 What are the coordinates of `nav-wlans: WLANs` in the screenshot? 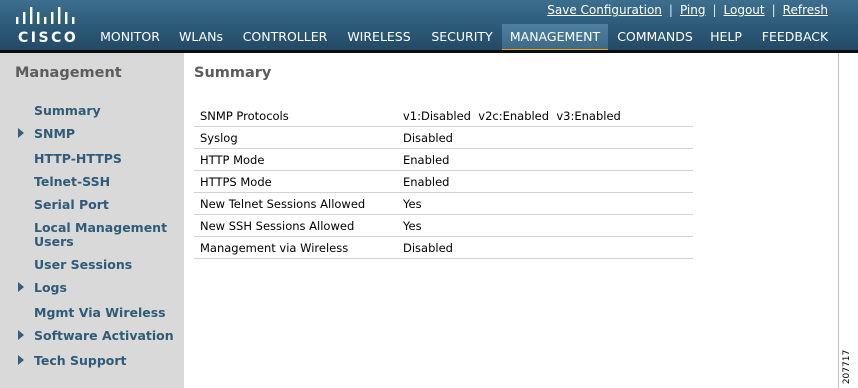 It's located at (201, 37).